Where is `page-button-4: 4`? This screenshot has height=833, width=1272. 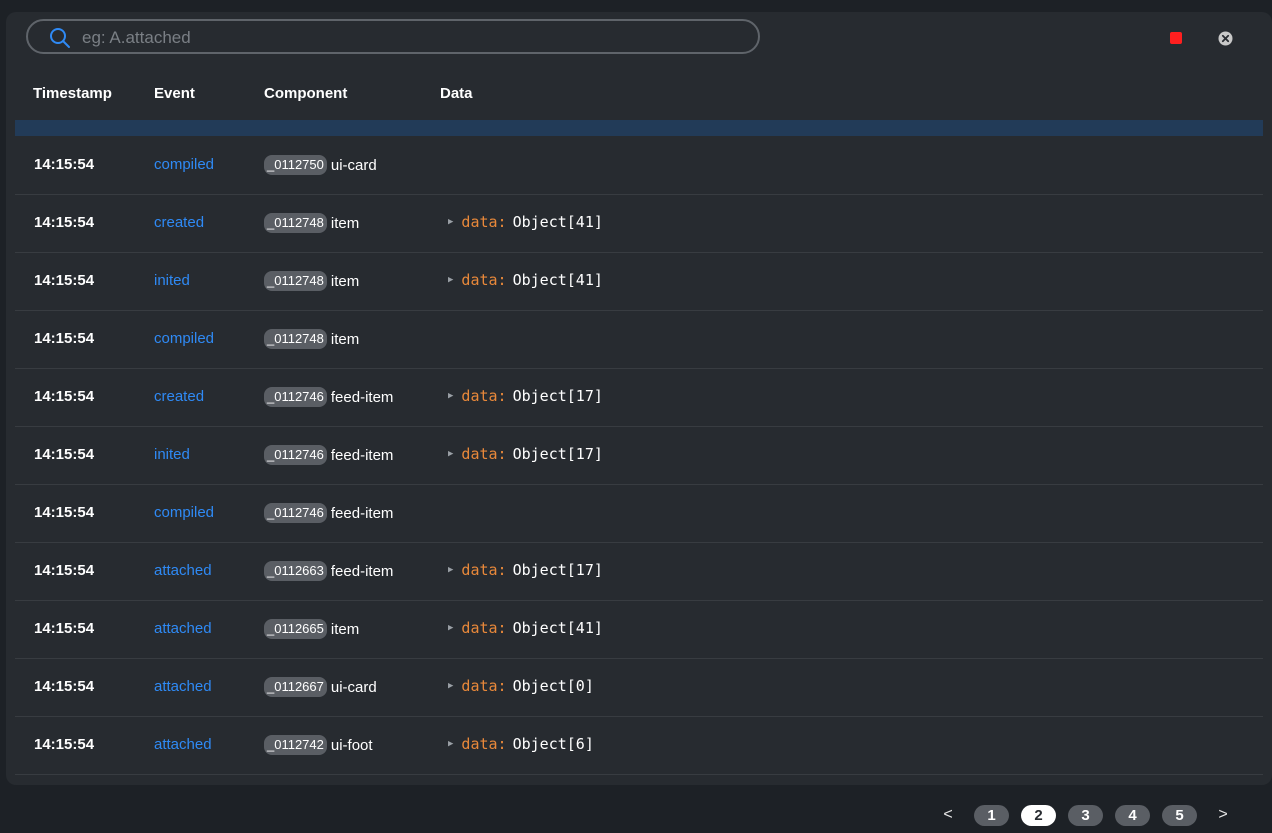
page-button-4: 4 is located at coordinates (1132, 815).